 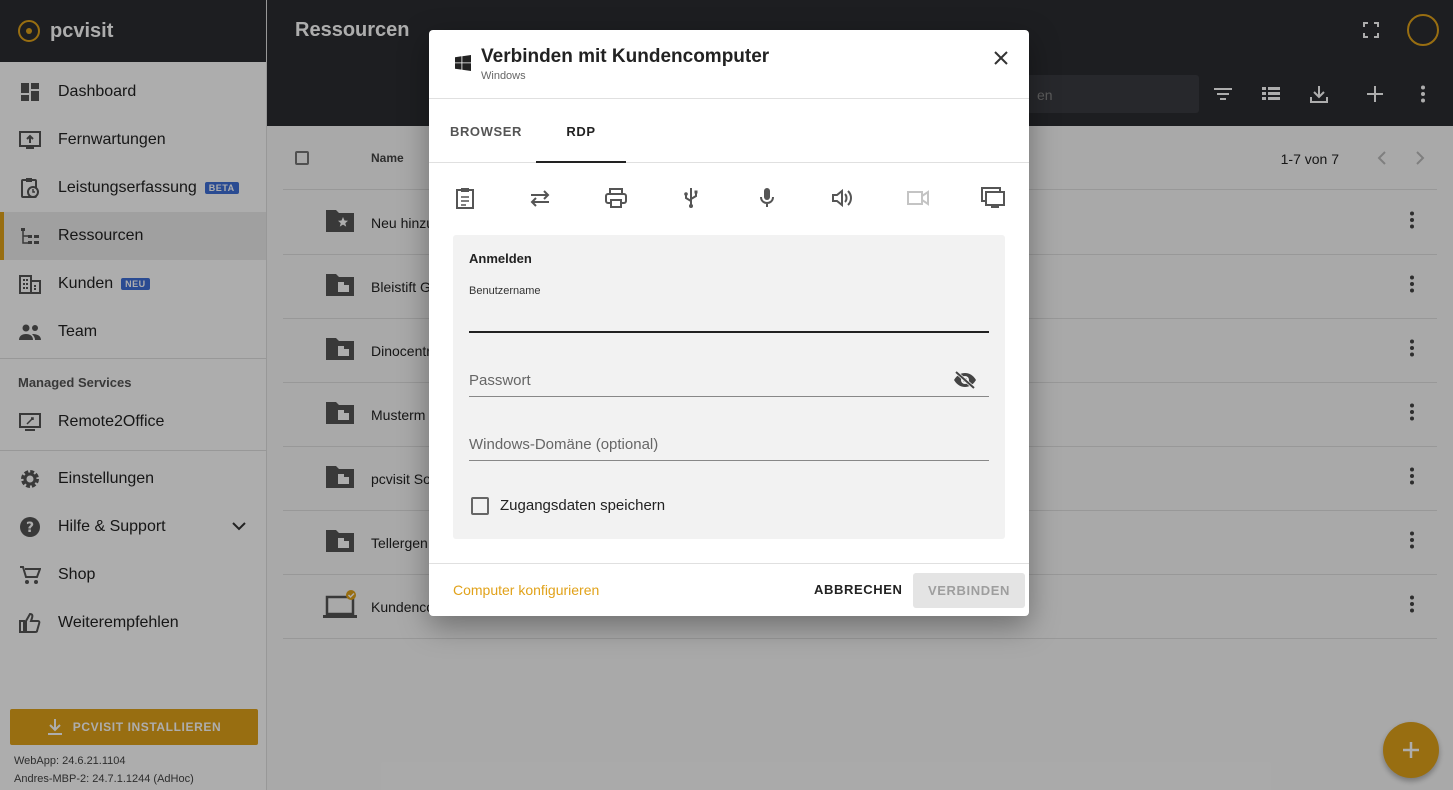 What do you see at coordinates (563, 444) in the screenshot?
I see `domain-input: Windows-Domäne (optional)` at bounding box center [563, 444].